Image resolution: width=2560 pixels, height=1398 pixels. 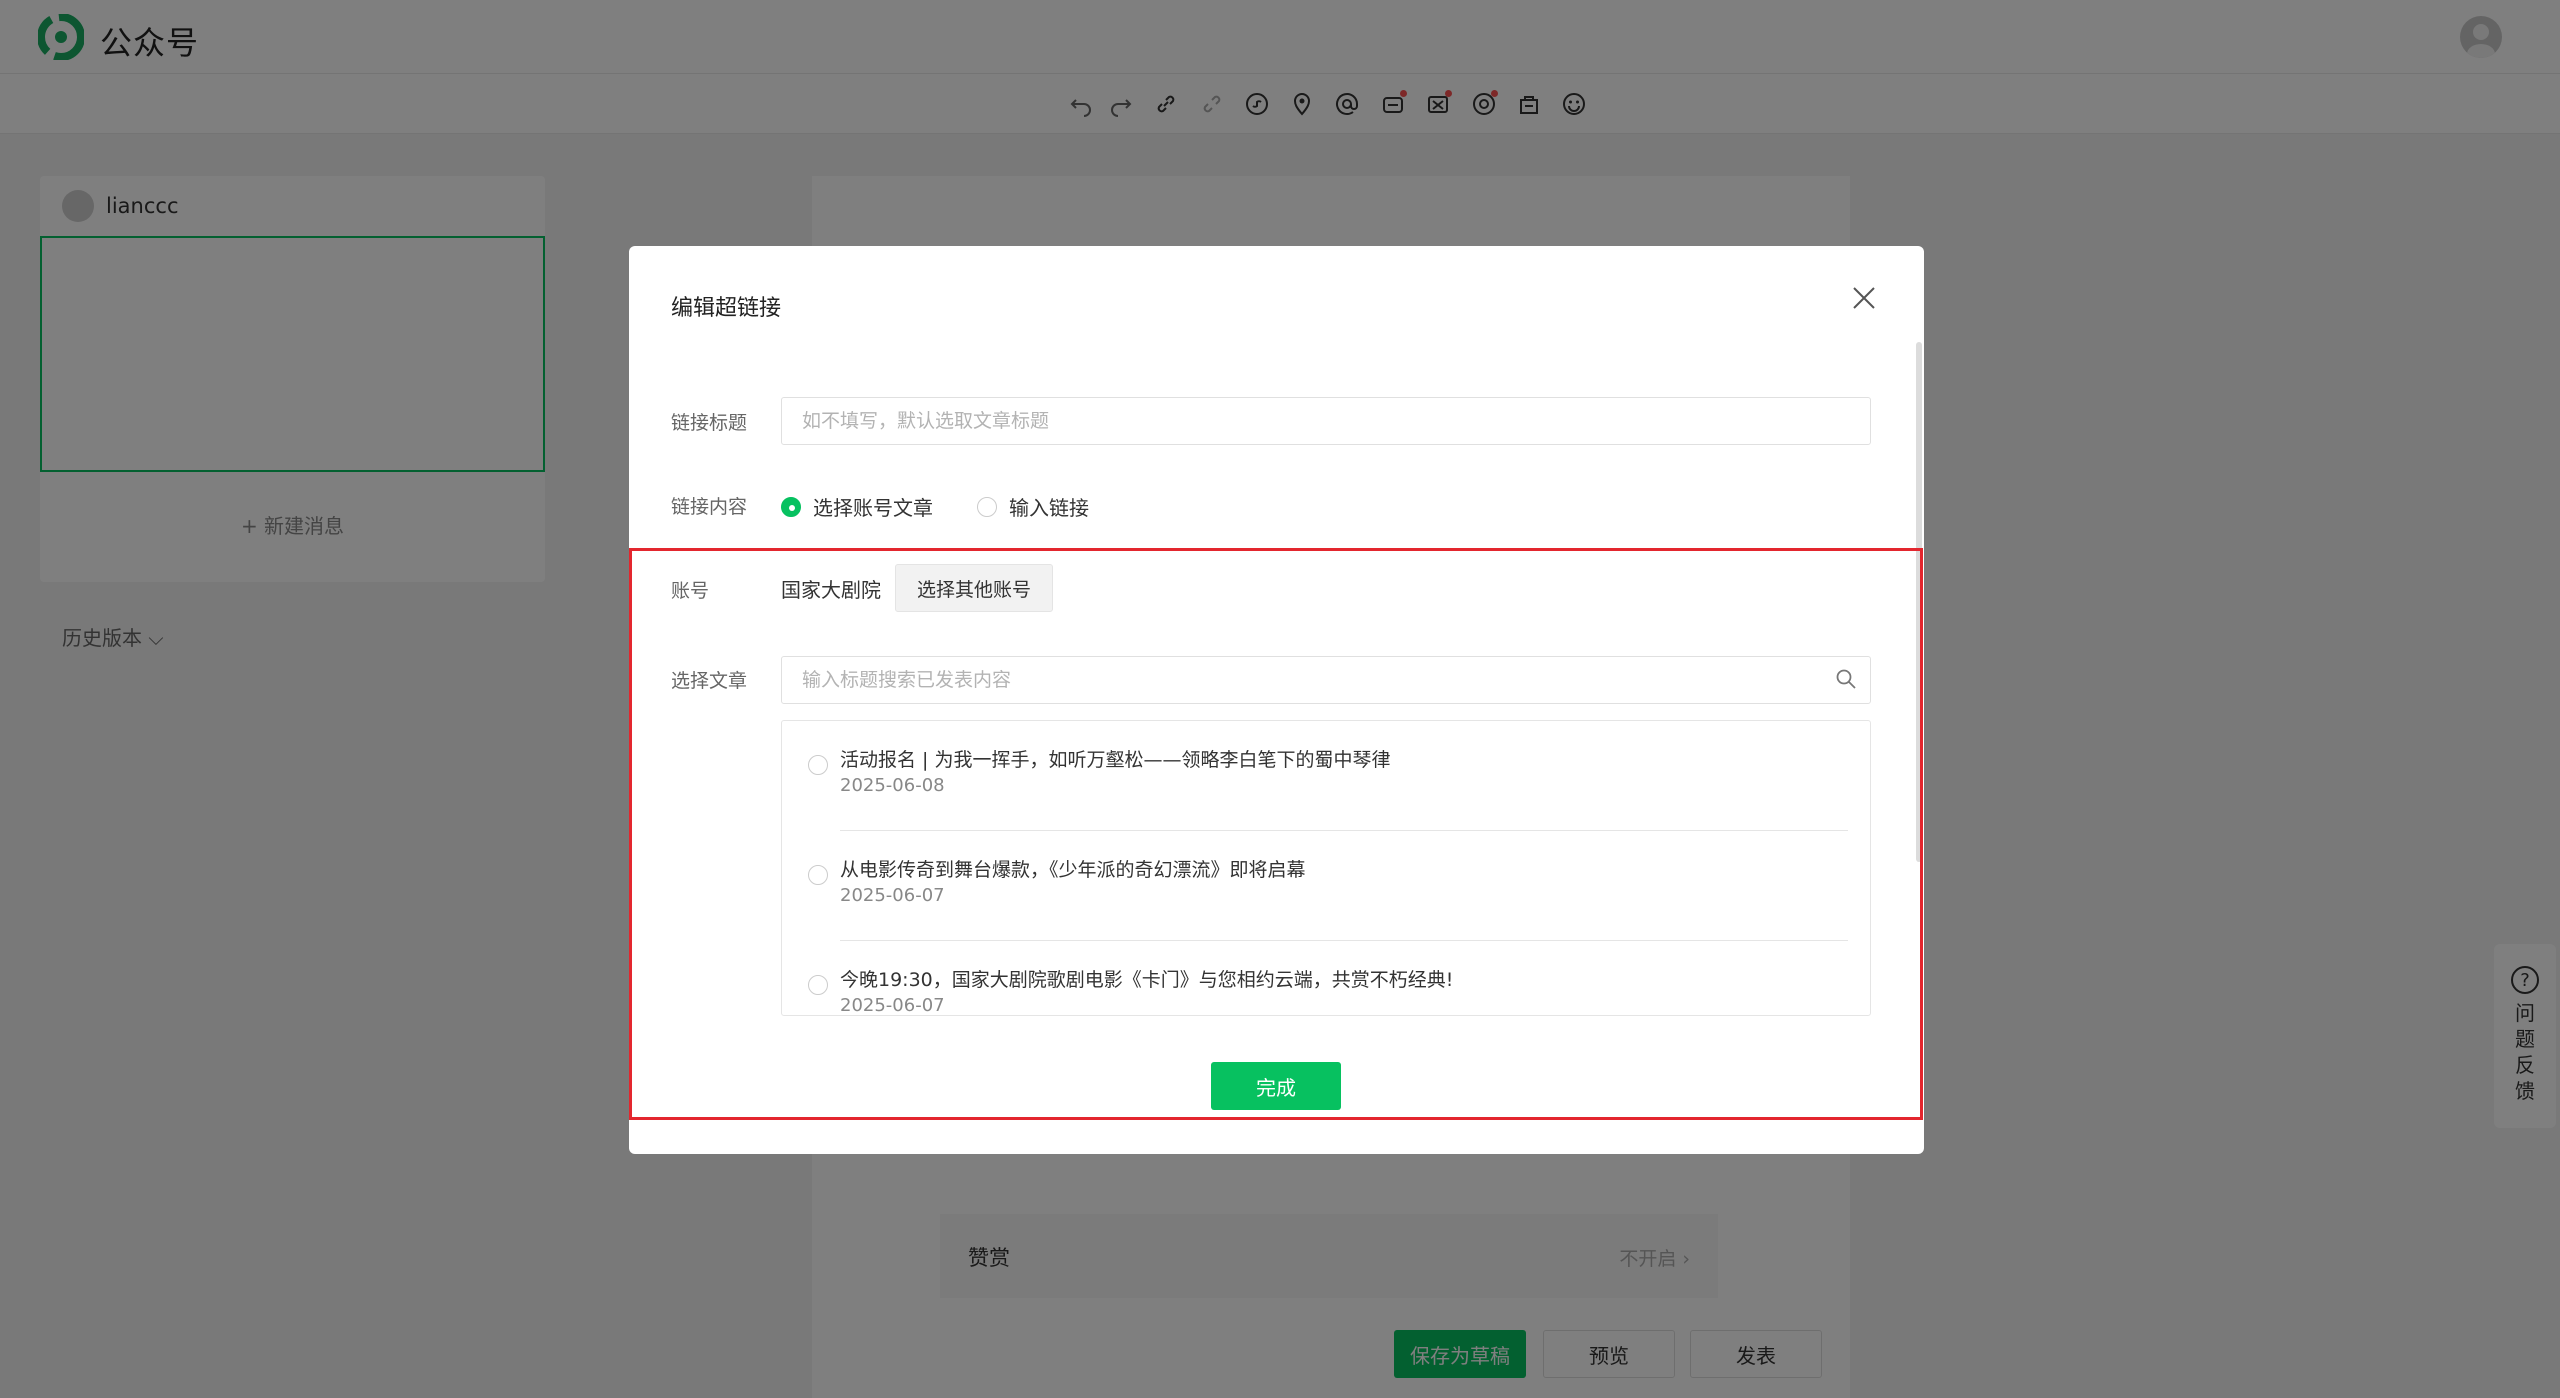 What do you see at coordinates (974, 588) in the screenshot?
I see `choose-other-account-button: 选择其他账号` at bounding box center [974, 588].